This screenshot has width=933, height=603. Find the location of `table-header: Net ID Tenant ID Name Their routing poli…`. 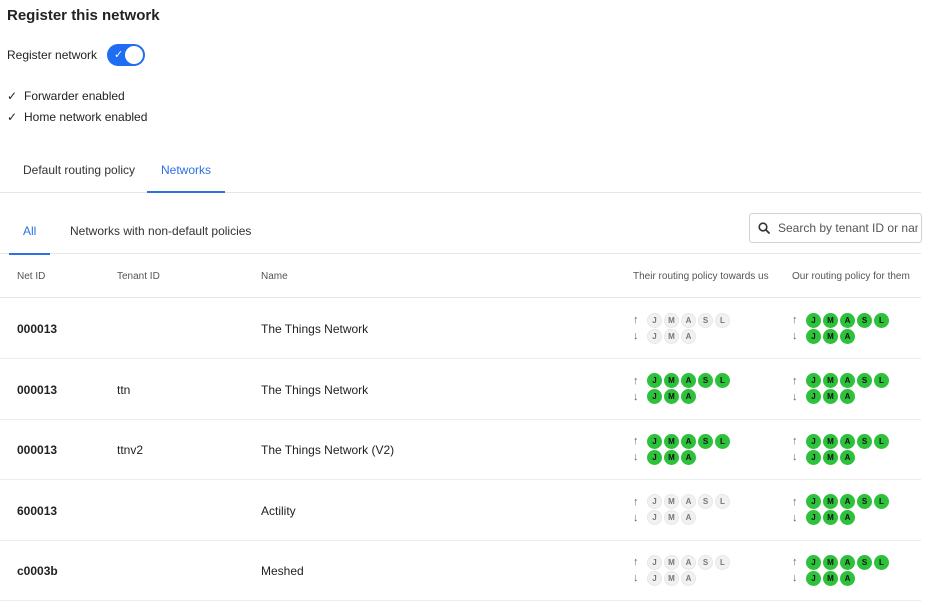

table-header: Net ID Tenant ID Name Their routing poli… is located at coordinates (460, 276).